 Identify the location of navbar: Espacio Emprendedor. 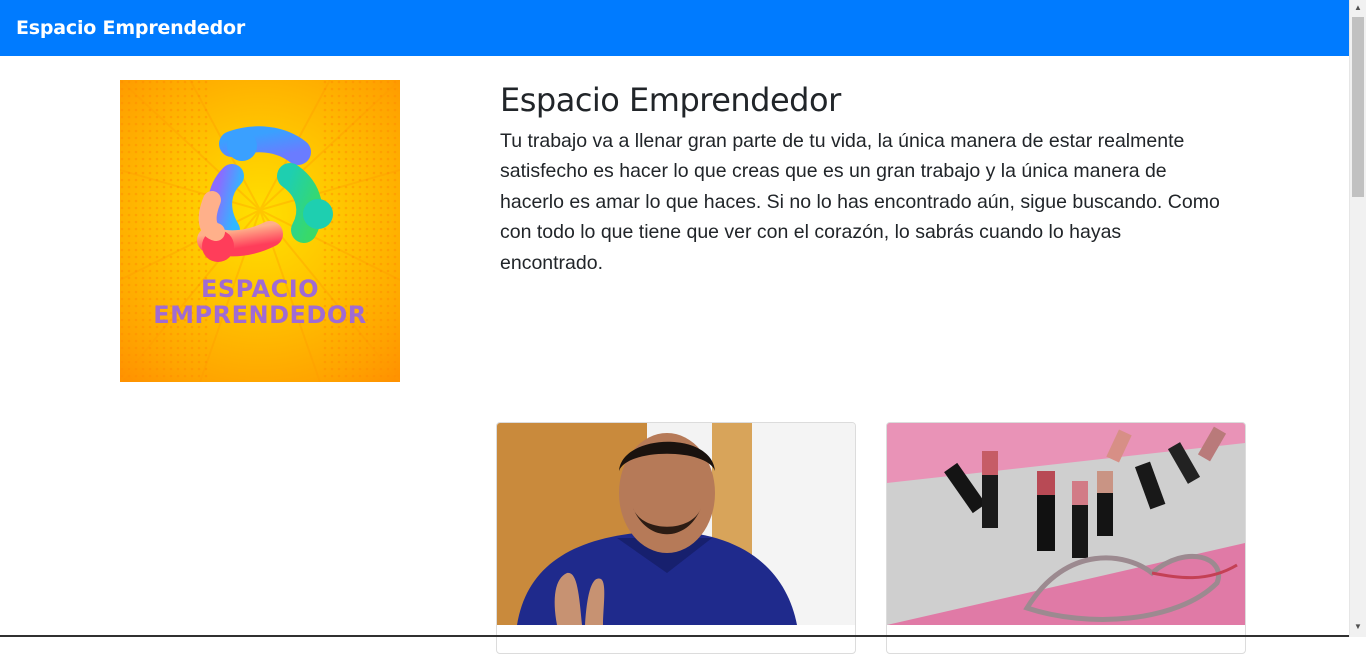
(674, 28).